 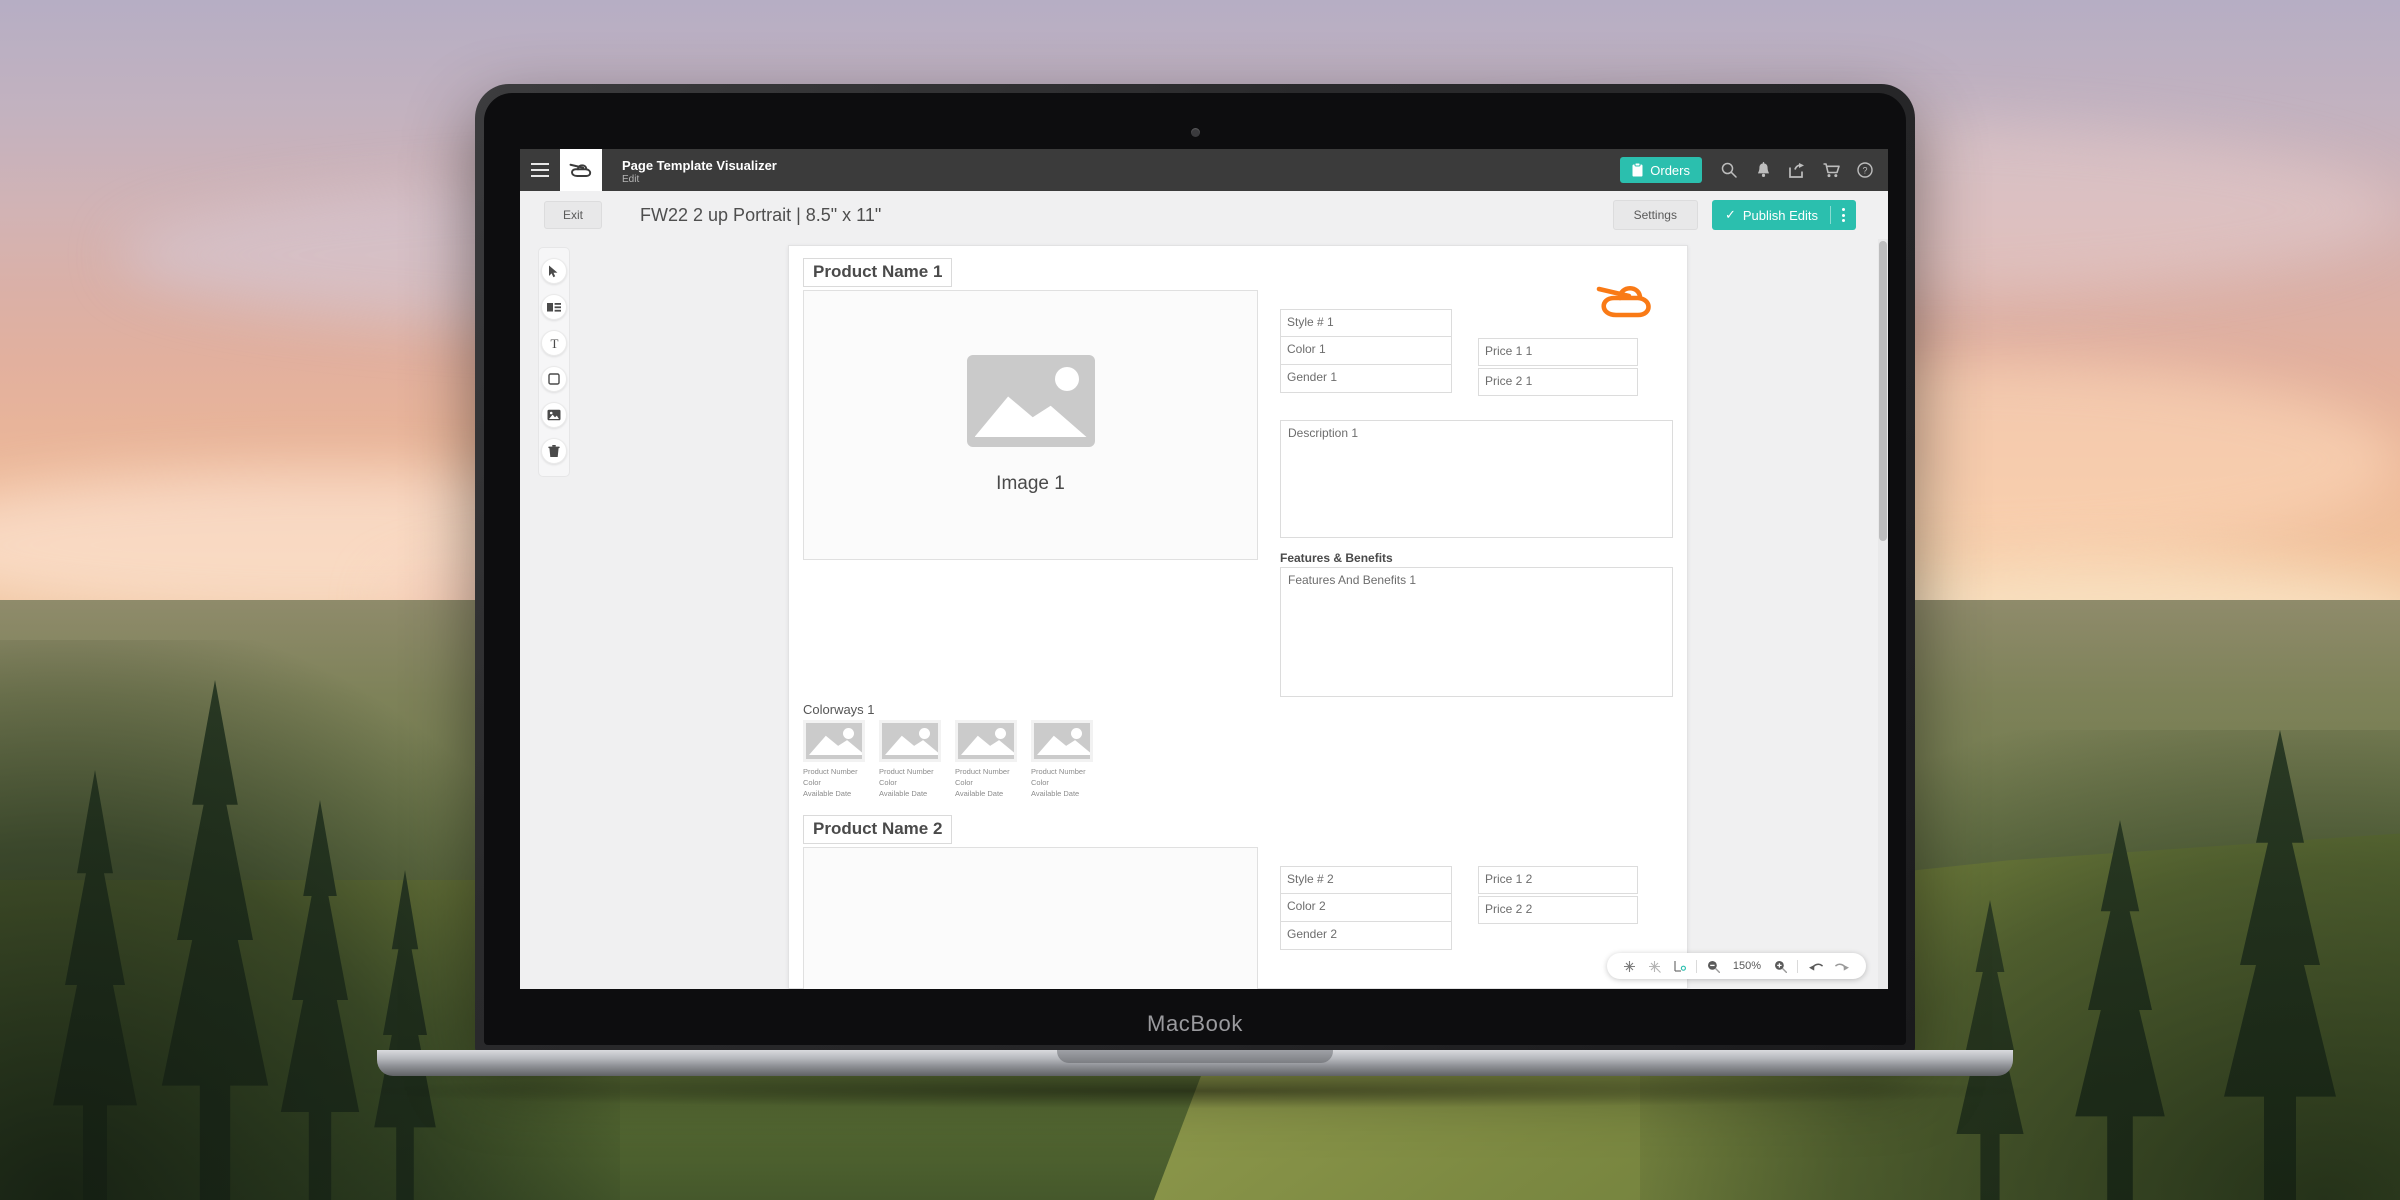 I want to click on orders-button: Orders, so click(x=1661, y=170).